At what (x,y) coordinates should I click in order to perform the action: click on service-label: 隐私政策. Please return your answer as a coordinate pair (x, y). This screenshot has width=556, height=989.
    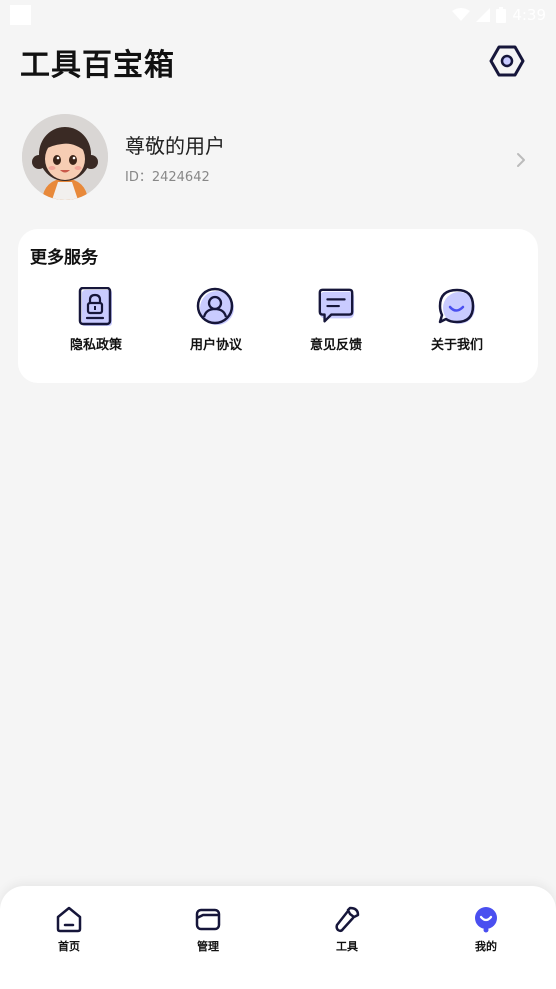
    Looking at the image, I should click on (95, 345).